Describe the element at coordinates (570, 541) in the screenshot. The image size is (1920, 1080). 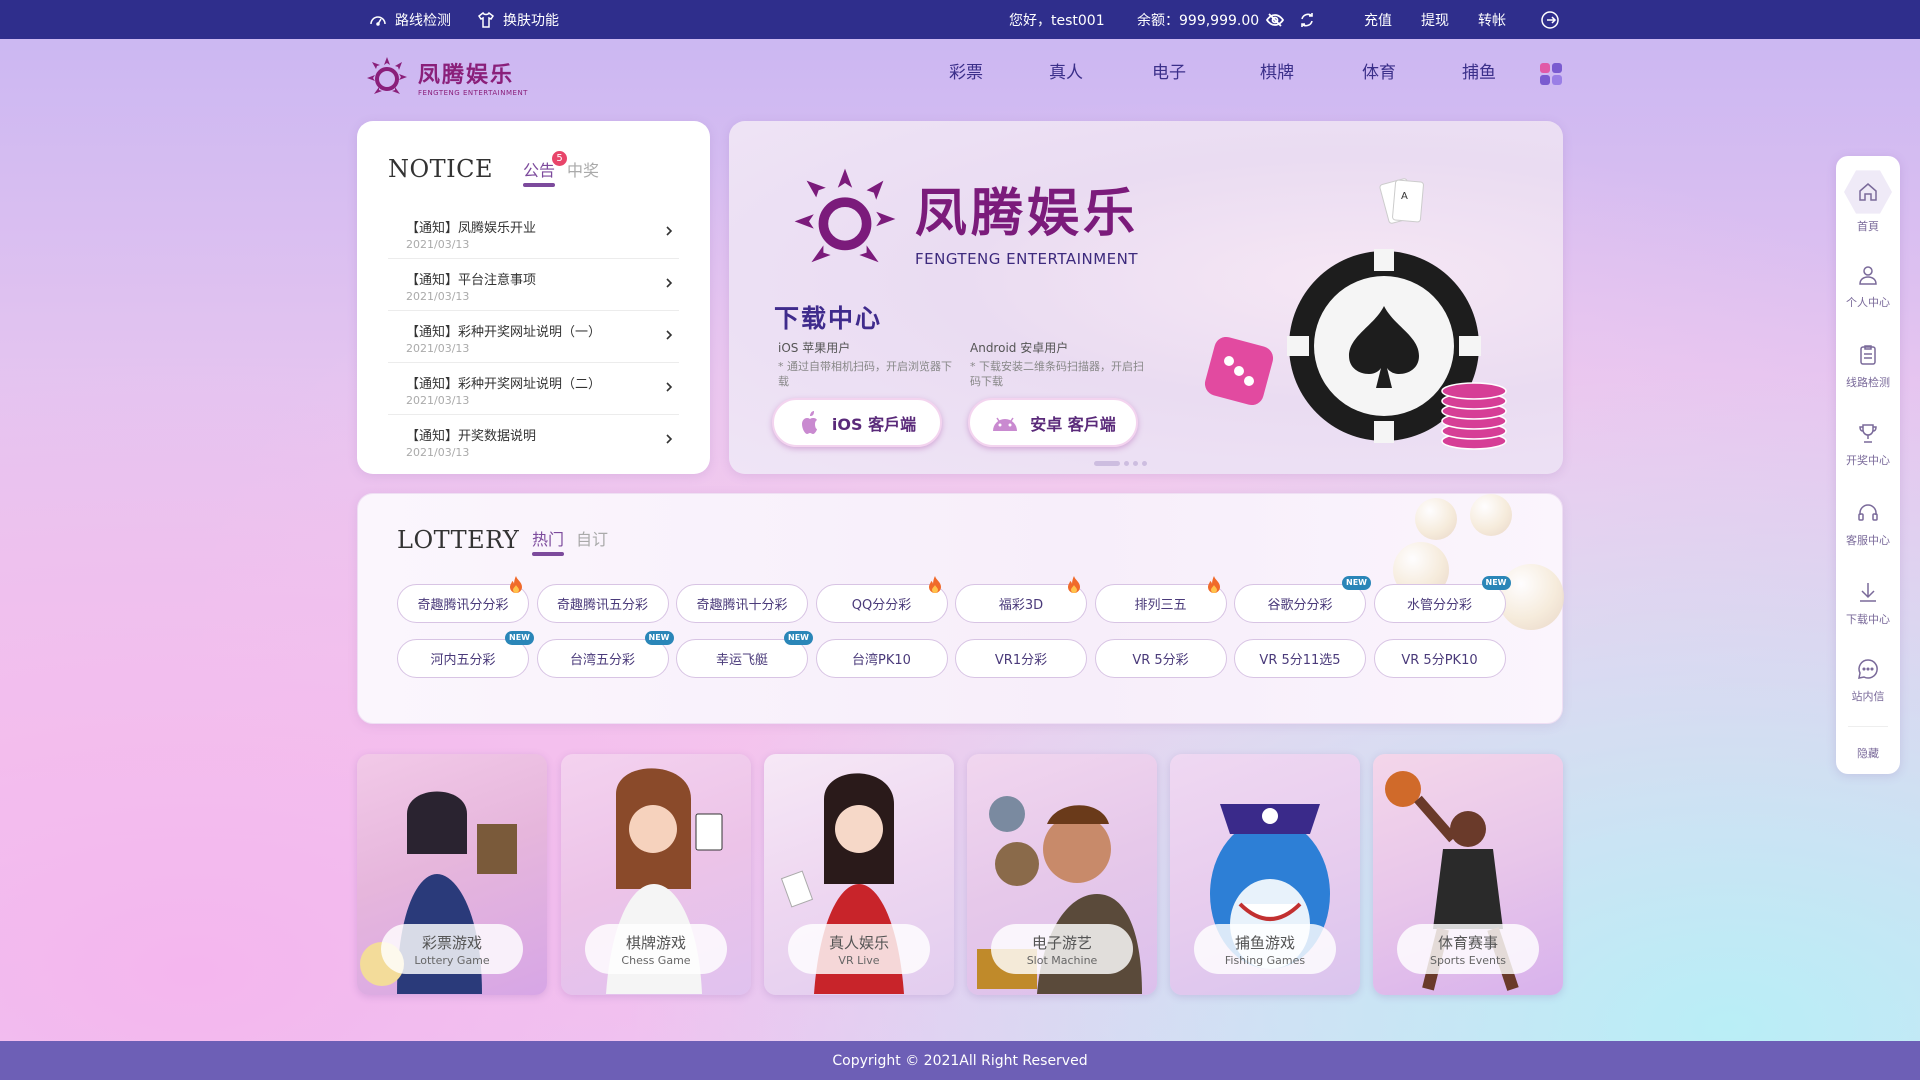
I see `lottery-tabs: 热门 自订` at that location.